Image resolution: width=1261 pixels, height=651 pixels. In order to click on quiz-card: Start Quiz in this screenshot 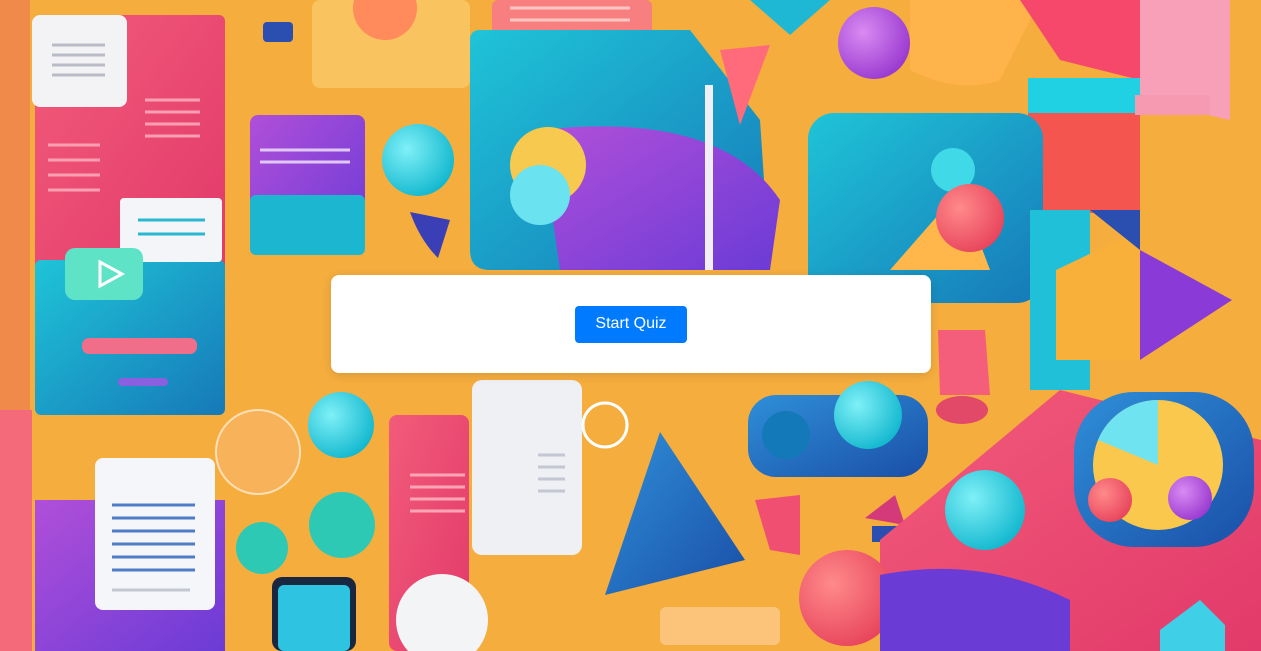, I will do `click(631, 324)`.